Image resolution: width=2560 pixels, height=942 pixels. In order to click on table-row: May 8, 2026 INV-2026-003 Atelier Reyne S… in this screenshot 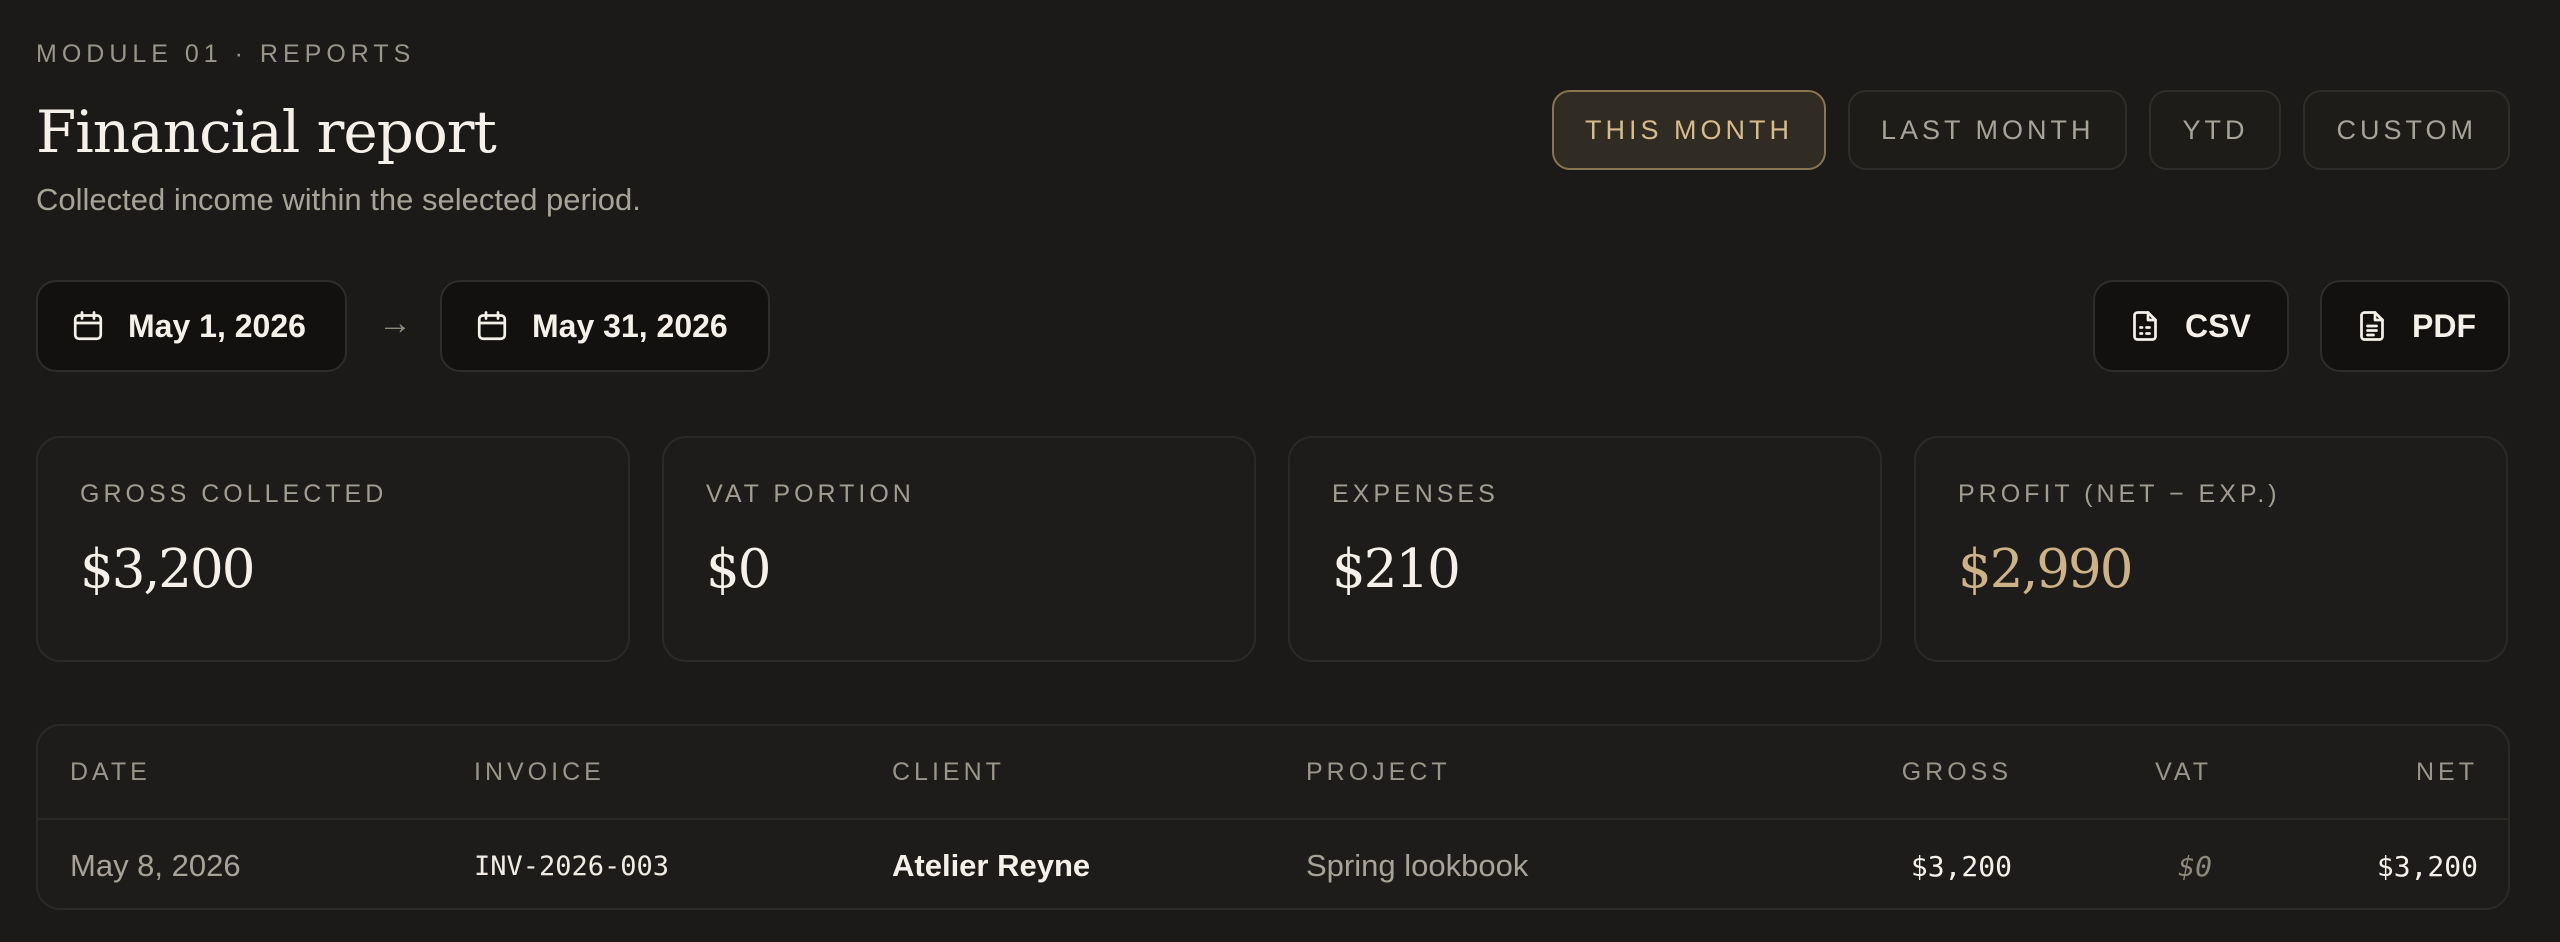, I will do `click(1273, 864)`.